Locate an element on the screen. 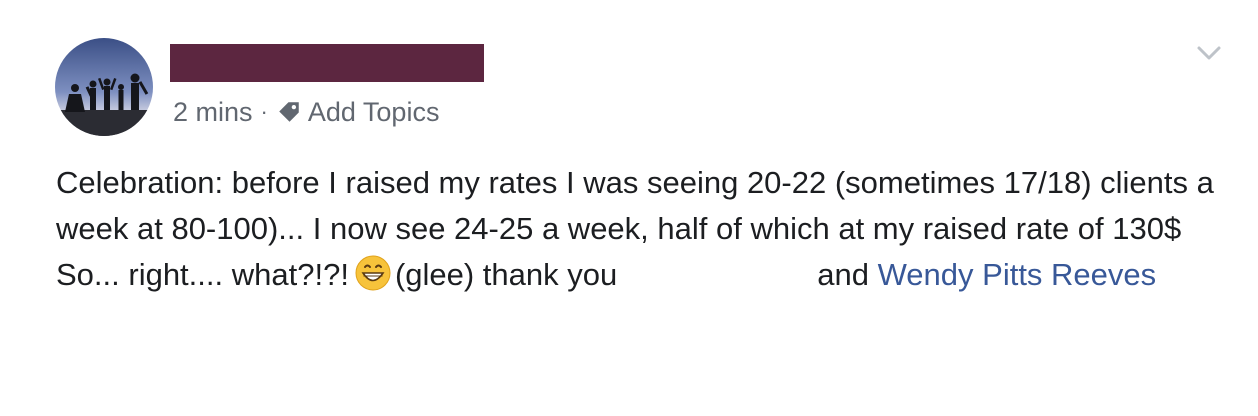 Image resolution: width=1258 pixels, height=416 pixels. post-timestamp: 2 mins is located at coordinates (213, 112).